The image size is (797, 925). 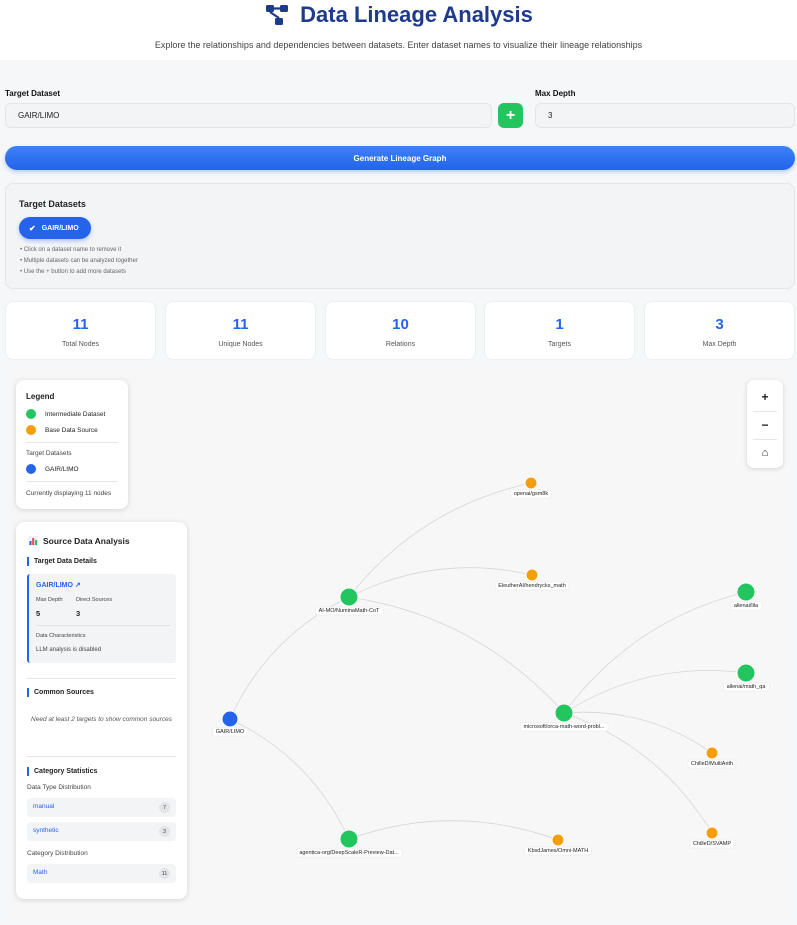 I want to click on target-details-heading: Target Data Details, so click(x=62, y=561).